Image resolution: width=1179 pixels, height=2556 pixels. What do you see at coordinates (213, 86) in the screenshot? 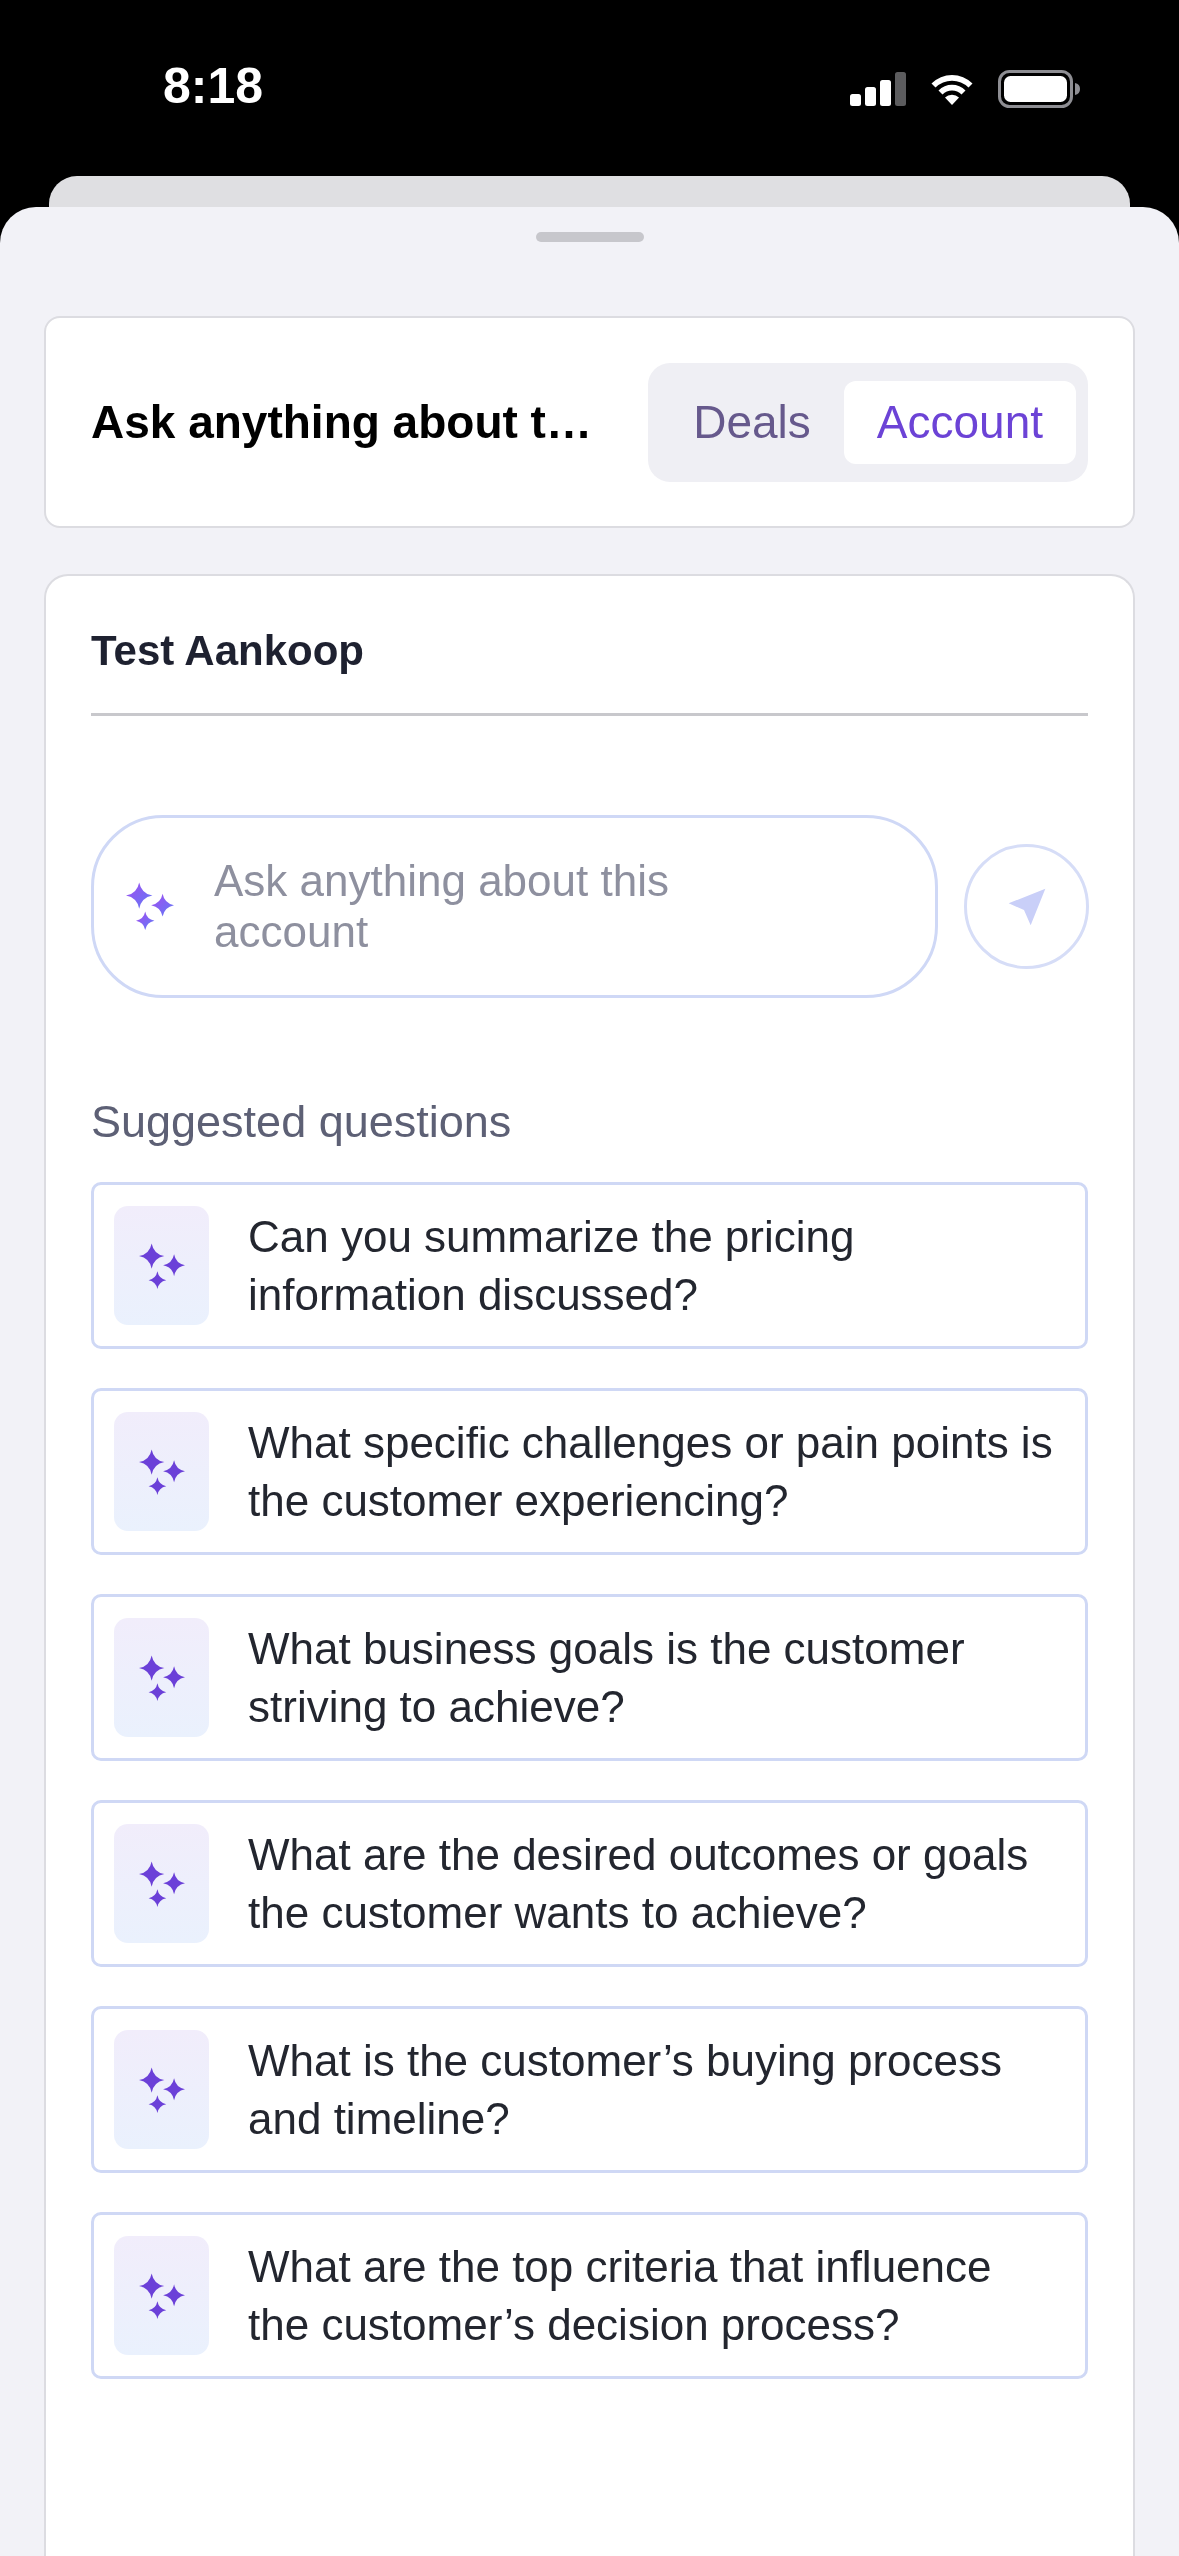
I see `status-time: 8:18` at bounding box center [213, 86].